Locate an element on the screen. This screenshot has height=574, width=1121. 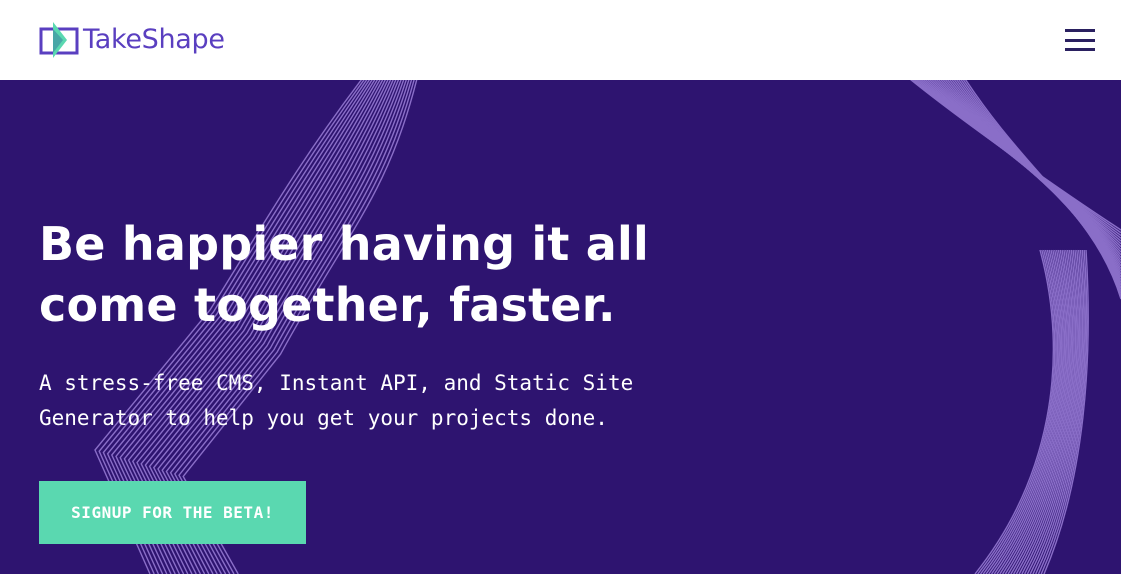
signup-beta-button: SIGNUP FOR THE BETA! is located at coordinates (172, 512).